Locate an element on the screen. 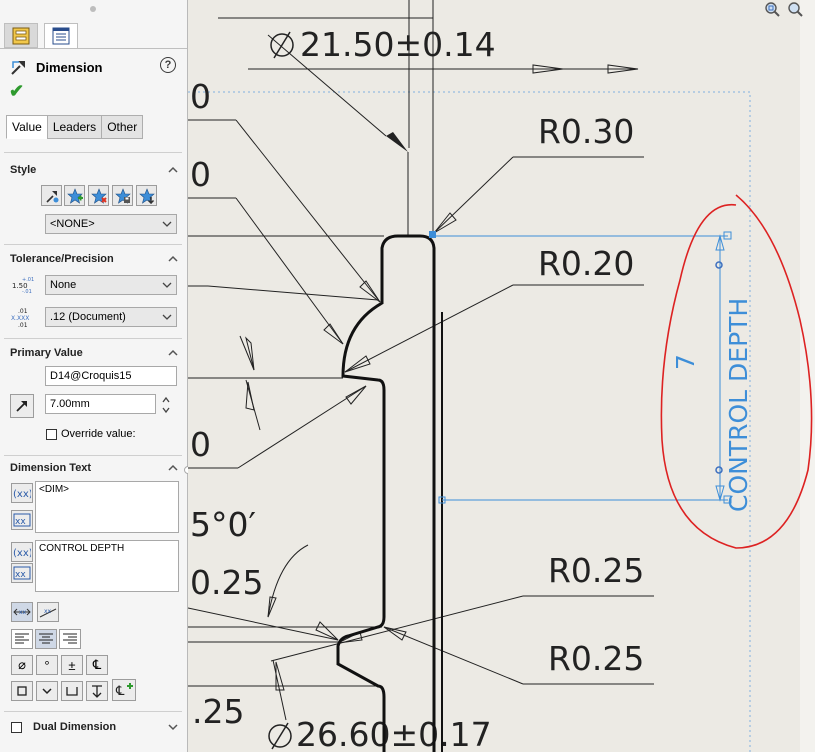 This screenshot has height=752, width=815. save-style-button is located at coordinates (122, 195).